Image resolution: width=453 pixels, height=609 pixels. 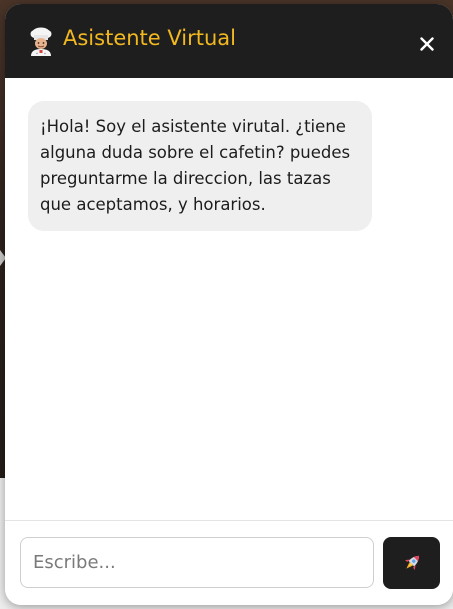 What do you see at coordinates (197, 562) in the screenshot?
I see `message-input` at bounding box center [197, 562].